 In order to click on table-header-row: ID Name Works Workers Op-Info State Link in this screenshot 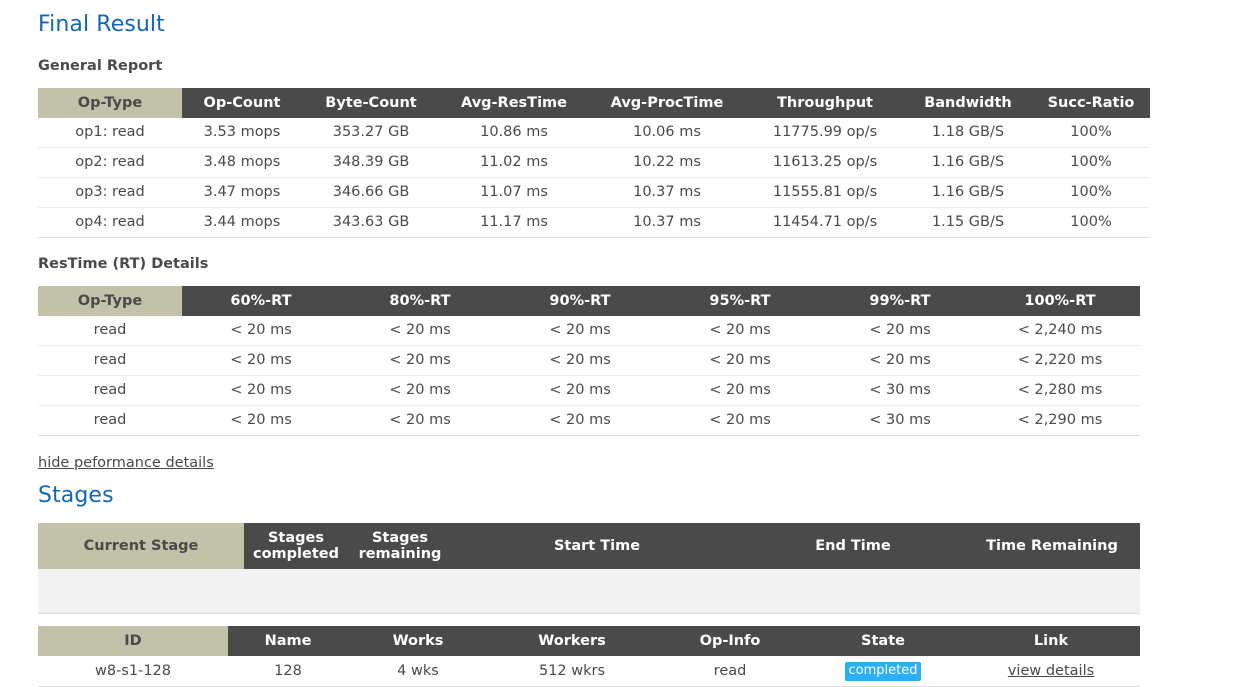, I will do `click(589, 641)`.